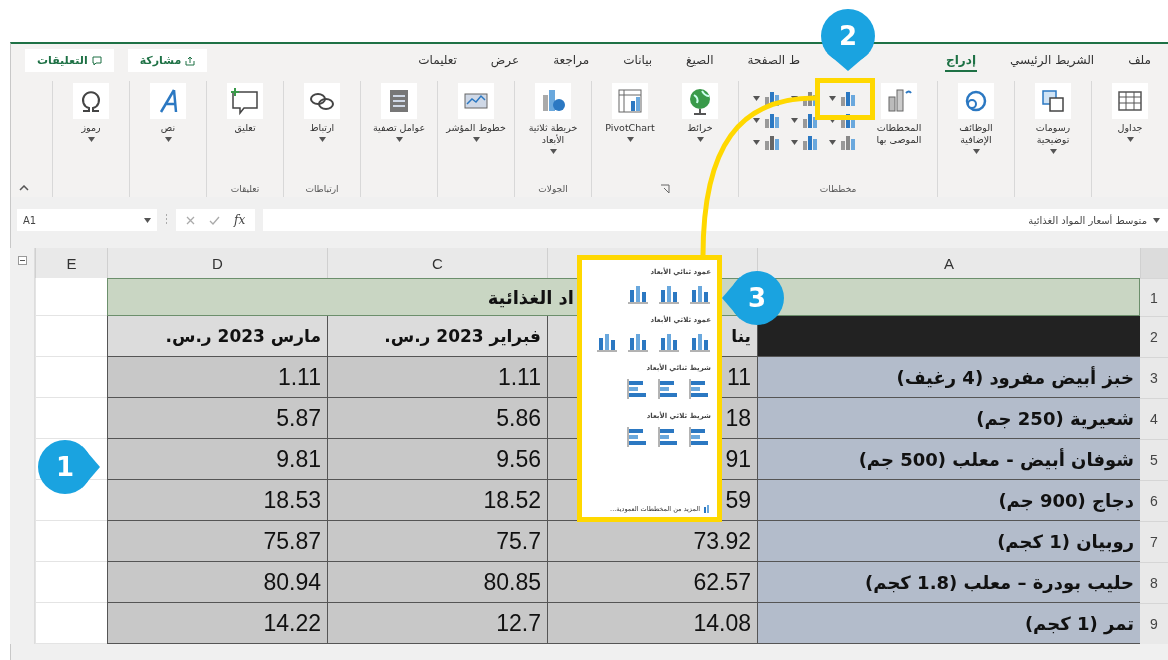 The height and width of the screenshot is (660, 1168). What do you see at coordinates (217, 459) in the screenshot?
I see `table-cell: 9.81` at bounding box center [217, 459].